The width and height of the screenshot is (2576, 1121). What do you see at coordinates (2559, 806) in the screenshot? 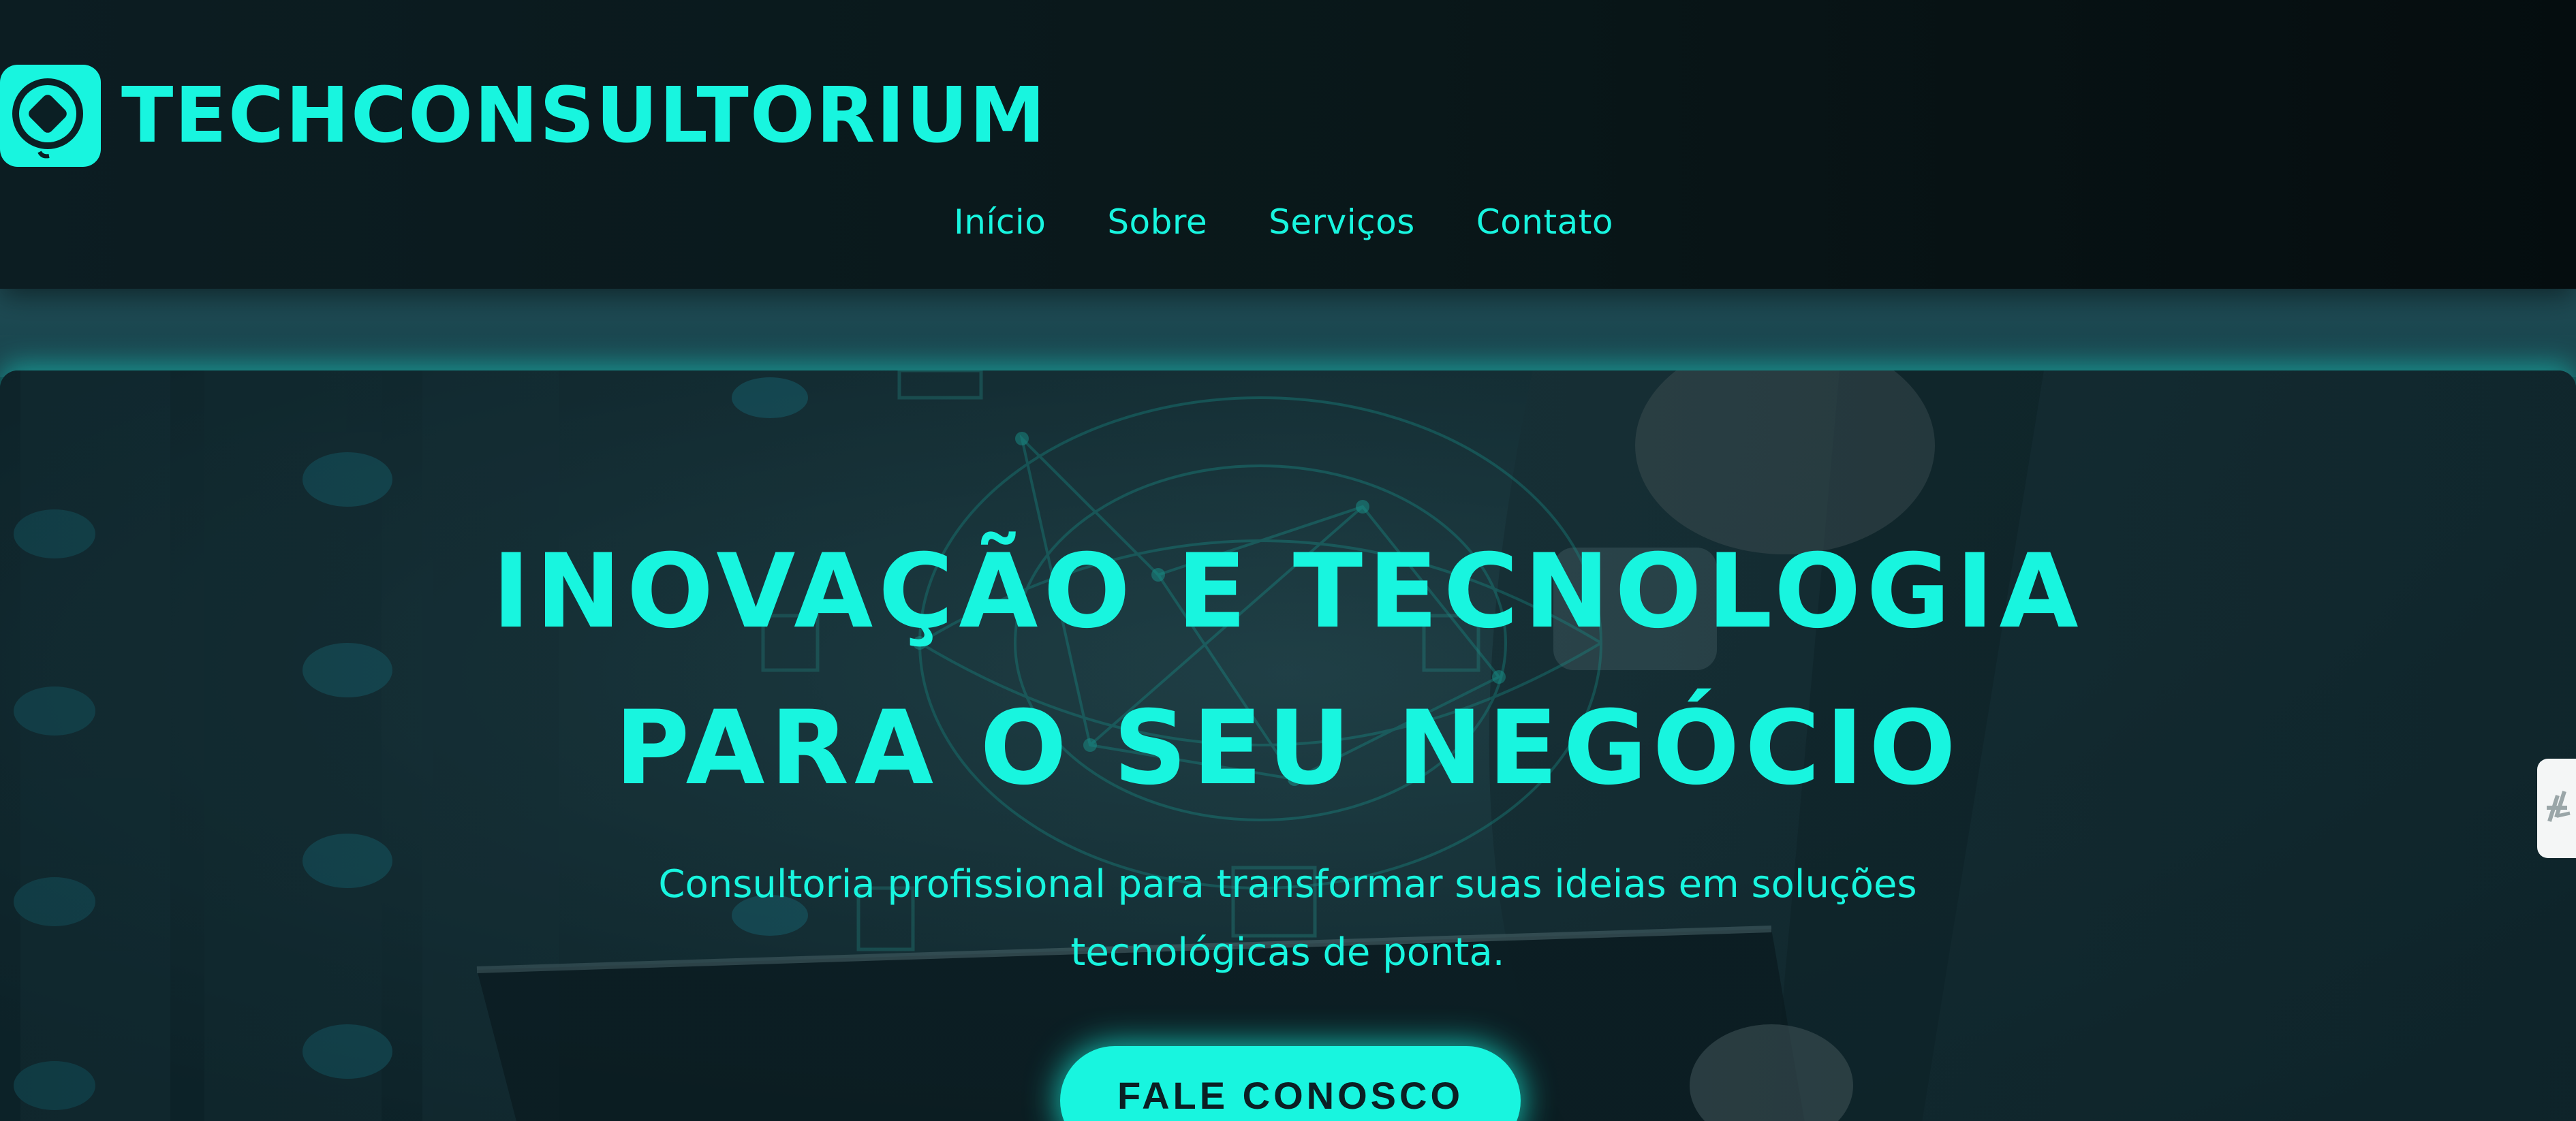
I see `accessibility-icon` at bounding box center [2559, 806].